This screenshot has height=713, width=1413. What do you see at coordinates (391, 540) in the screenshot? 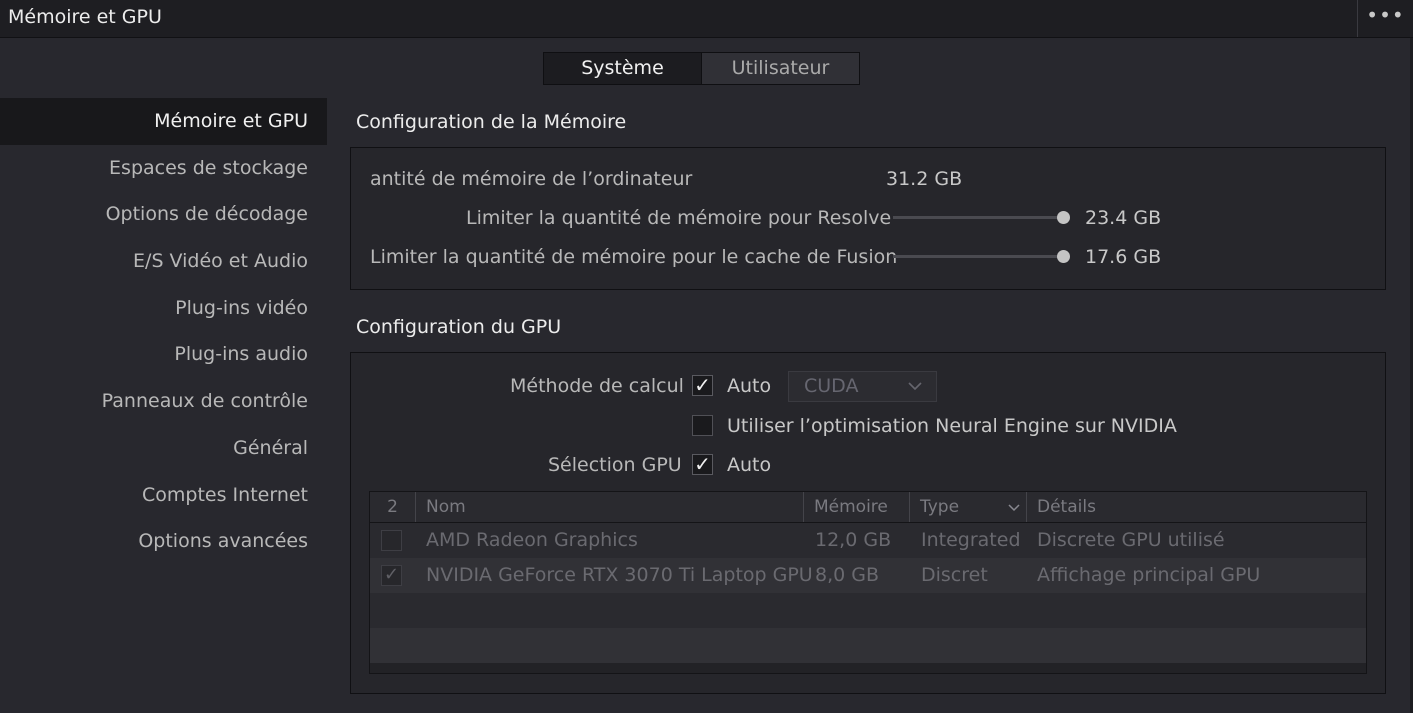
I see `gpu-row-checkbox` at bounding box center [391, 540].